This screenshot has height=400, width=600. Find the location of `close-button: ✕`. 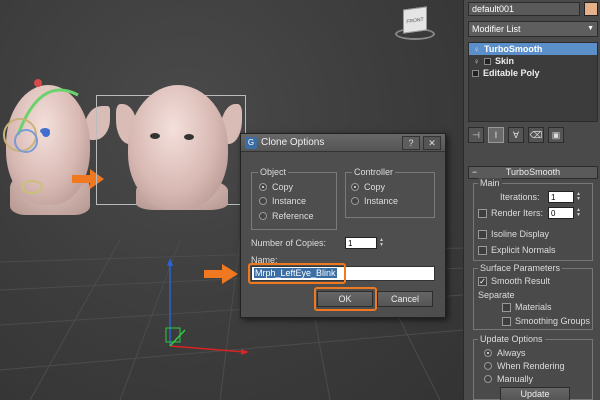

close-button: ✕ is located at coordinates (432, 142).